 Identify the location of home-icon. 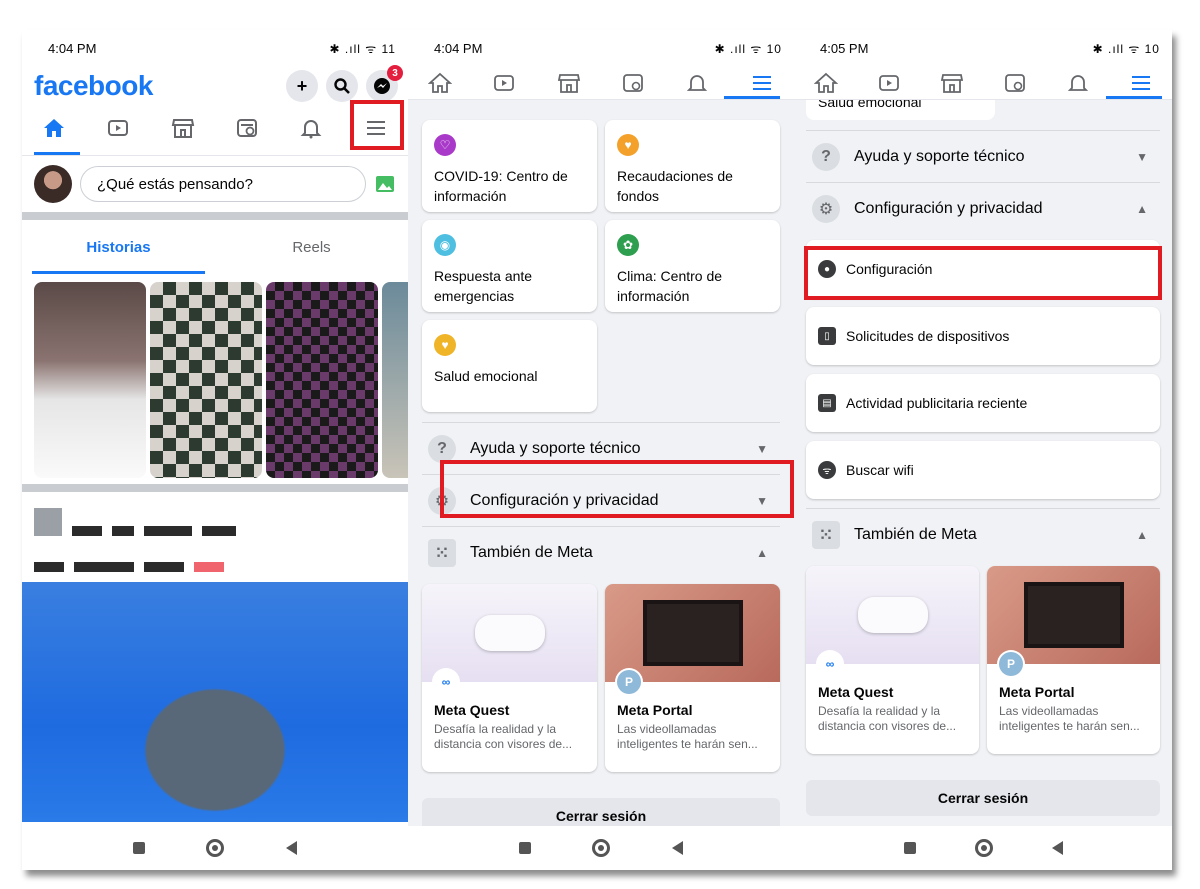
(825, 82).